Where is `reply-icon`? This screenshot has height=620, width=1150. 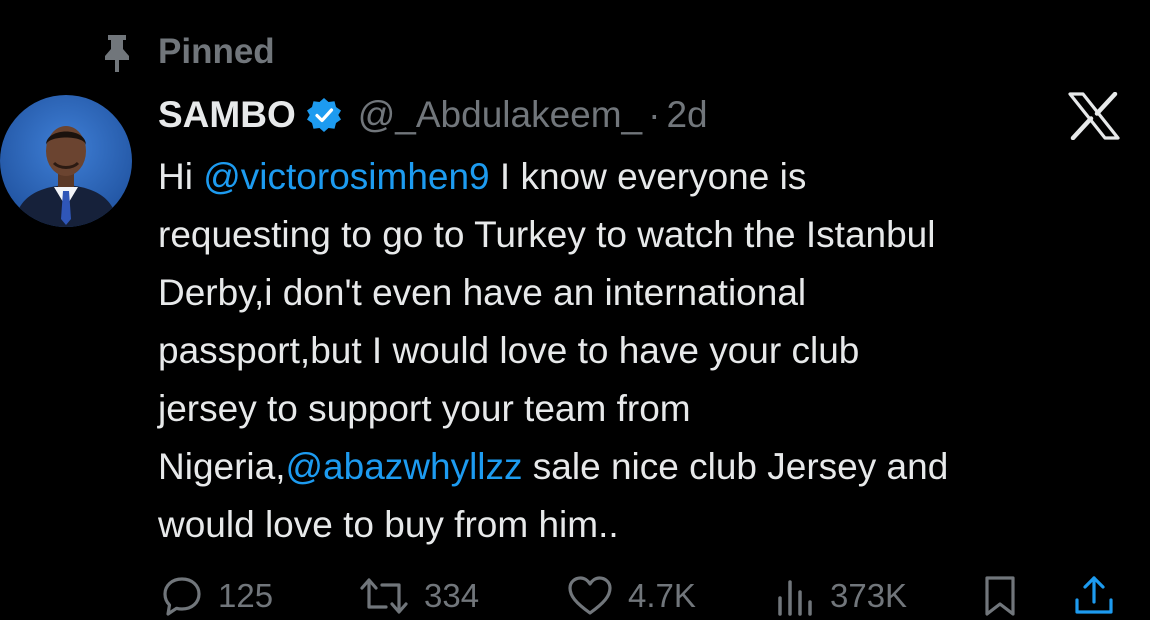
reply-icon is located at coordinates (182, 596).